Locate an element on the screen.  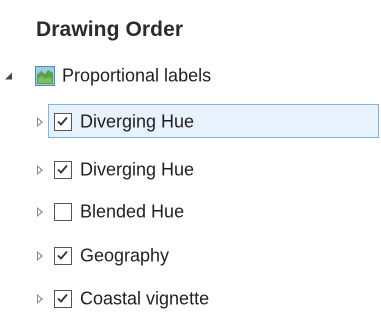
layer-row: Coastal vignette is located at coordinates (190, 299).